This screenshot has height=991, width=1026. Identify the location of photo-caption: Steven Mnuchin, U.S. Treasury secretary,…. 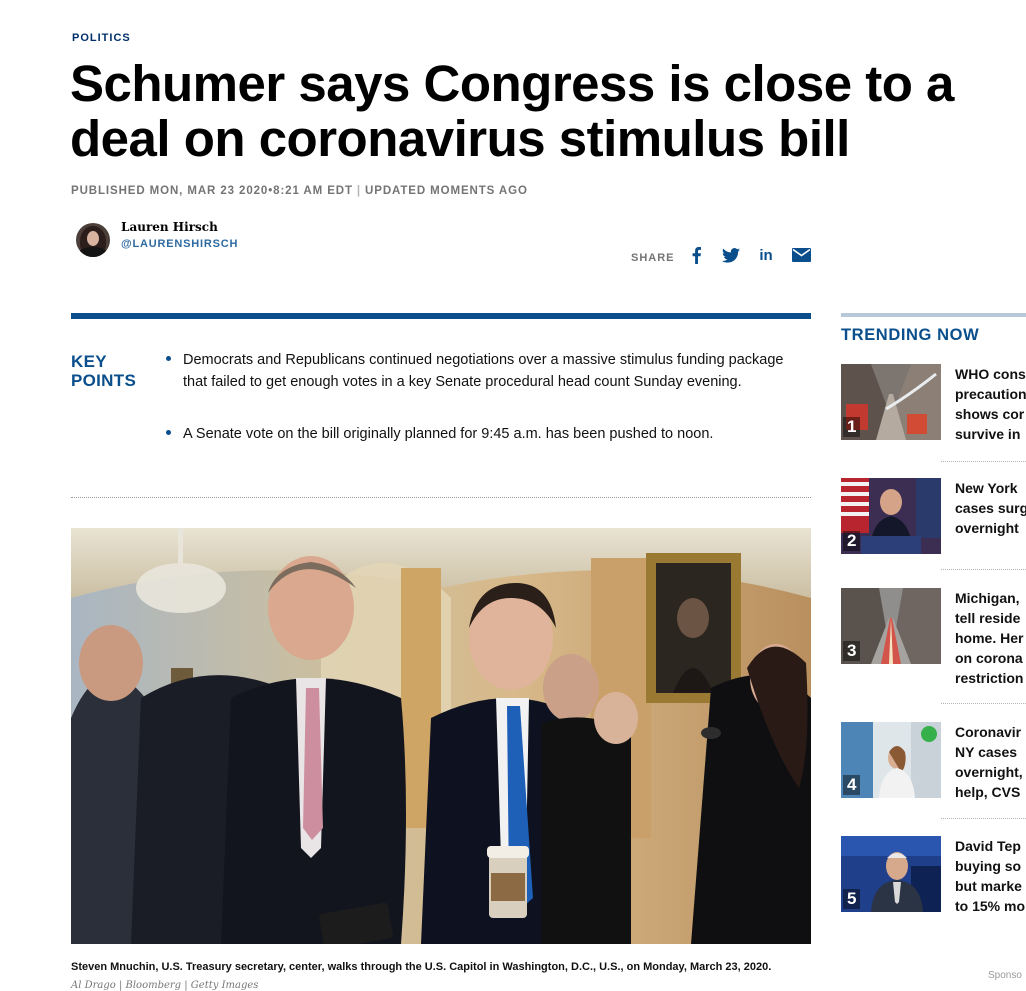
(421, 967).